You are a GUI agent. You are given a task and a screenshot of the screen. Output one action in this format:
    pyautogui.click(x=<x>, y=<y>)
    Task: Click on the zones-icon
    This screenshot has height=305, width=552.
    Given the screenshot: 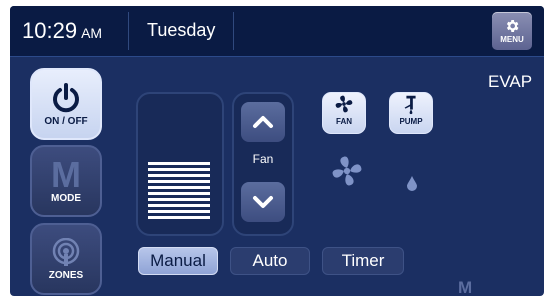 What is the action you would take?
    pyautogui.click(x=66, y=251)
    